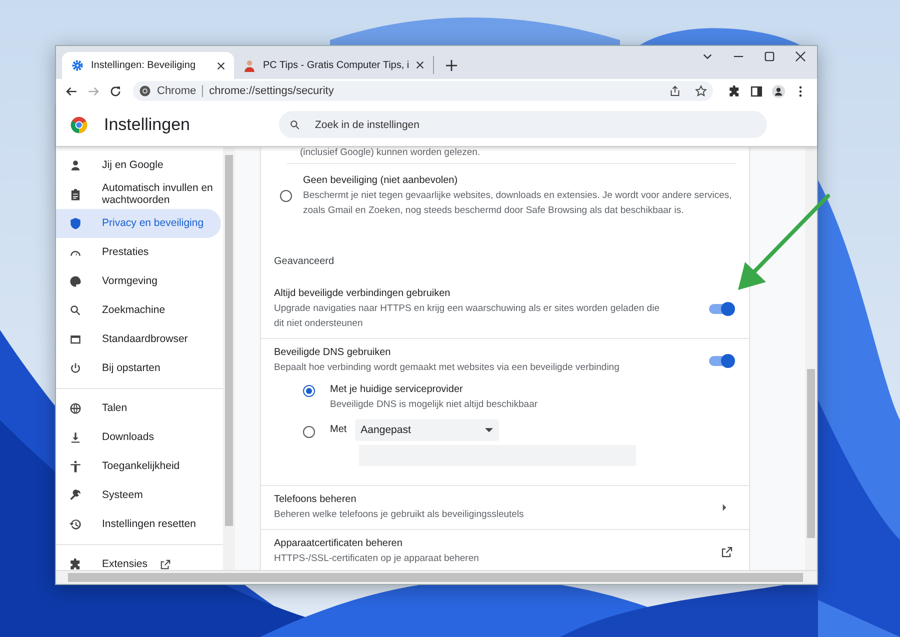 The width and height of the screenshot is (900, 637). I want to click on sidebar-item: Bij opstarten, so click(138, 368).